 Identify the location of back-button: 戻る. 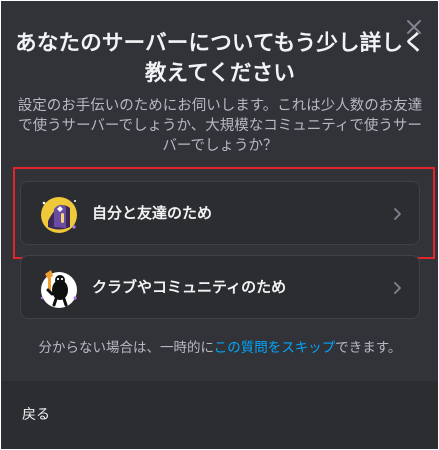
(36, 415).